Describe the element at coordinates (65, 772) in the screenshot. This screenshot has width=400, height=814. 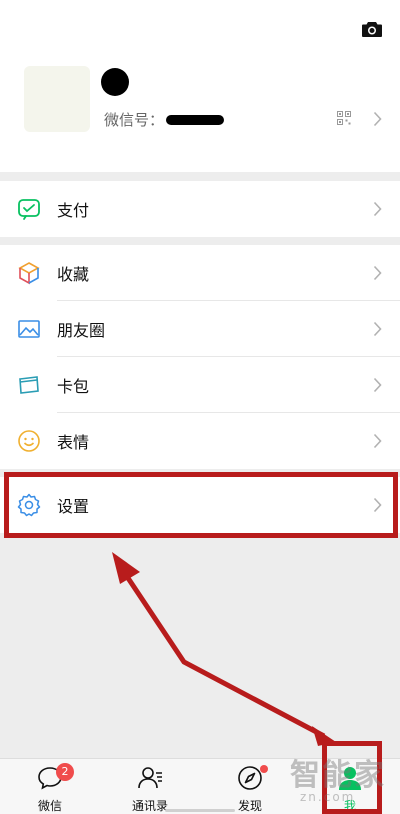
I see `unread-badge: 2` at that location.